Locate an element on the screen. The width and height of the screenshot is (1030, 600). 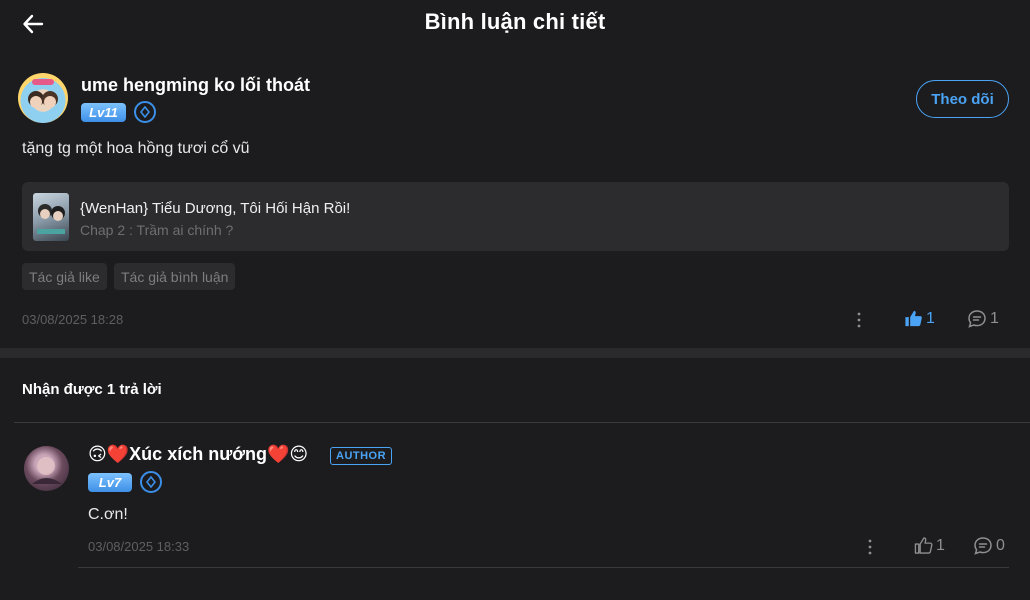
page-title: Bình luận chi tiết is located at coordinates (515, 21).